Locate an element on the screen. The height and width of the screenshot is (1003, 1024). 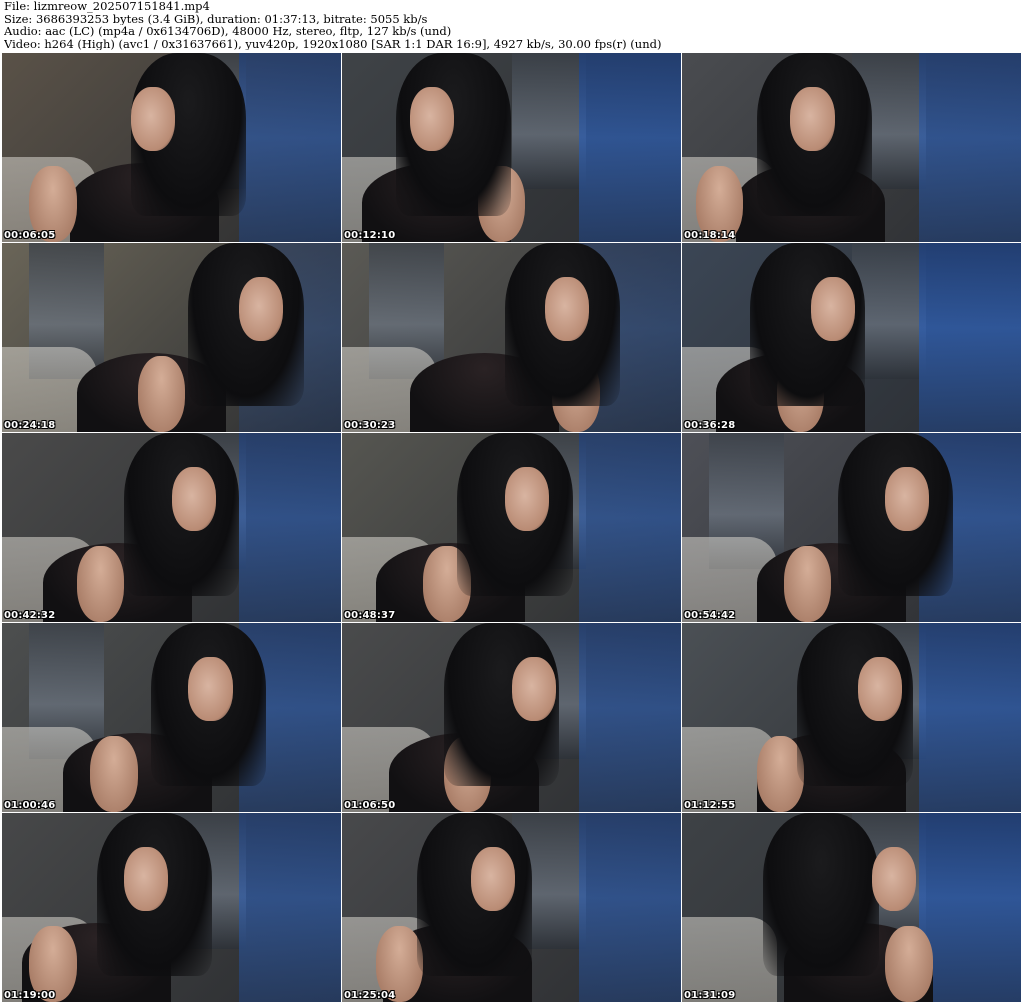
thumbnail-frame: 00:48:37 is located at coordinates (512, 528).